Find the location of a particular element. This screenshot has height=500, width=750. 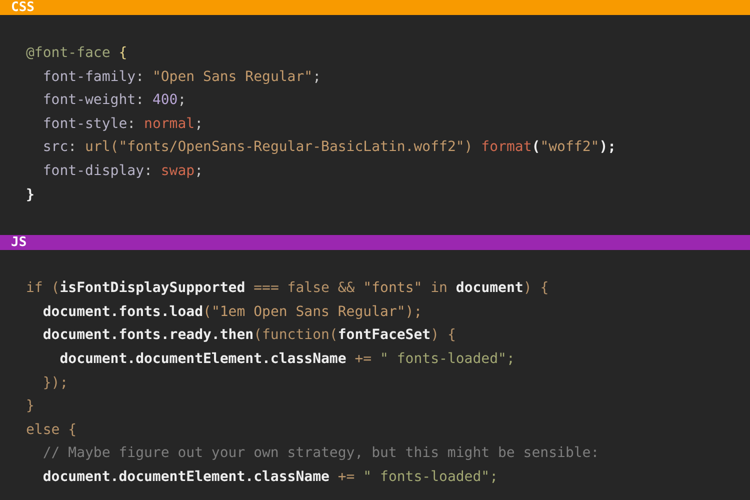

code-line: document.fonts.load("1em Open Sans Regular"); is located at coordinates (233, 312).